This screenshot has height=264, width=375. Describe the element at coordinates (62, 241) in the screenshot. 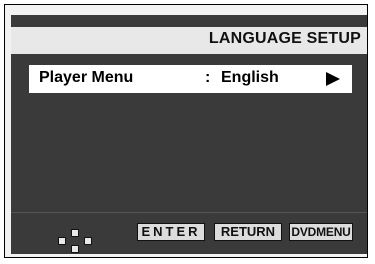

I see `nav-left-icon` at that location.